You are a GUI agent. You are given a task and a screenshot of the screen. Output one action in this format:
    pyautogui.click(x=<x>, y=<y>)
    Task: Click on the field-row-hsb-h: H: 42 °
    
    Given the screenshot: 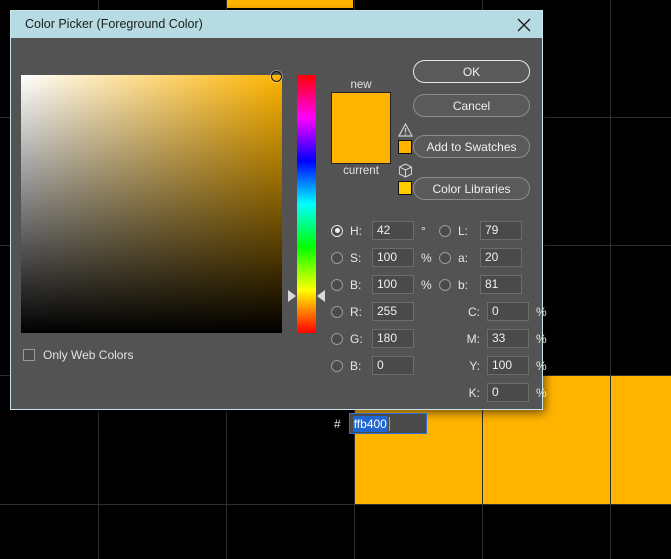 What is the action you would take?
    pyautogui.click(x=378, y=230)
    